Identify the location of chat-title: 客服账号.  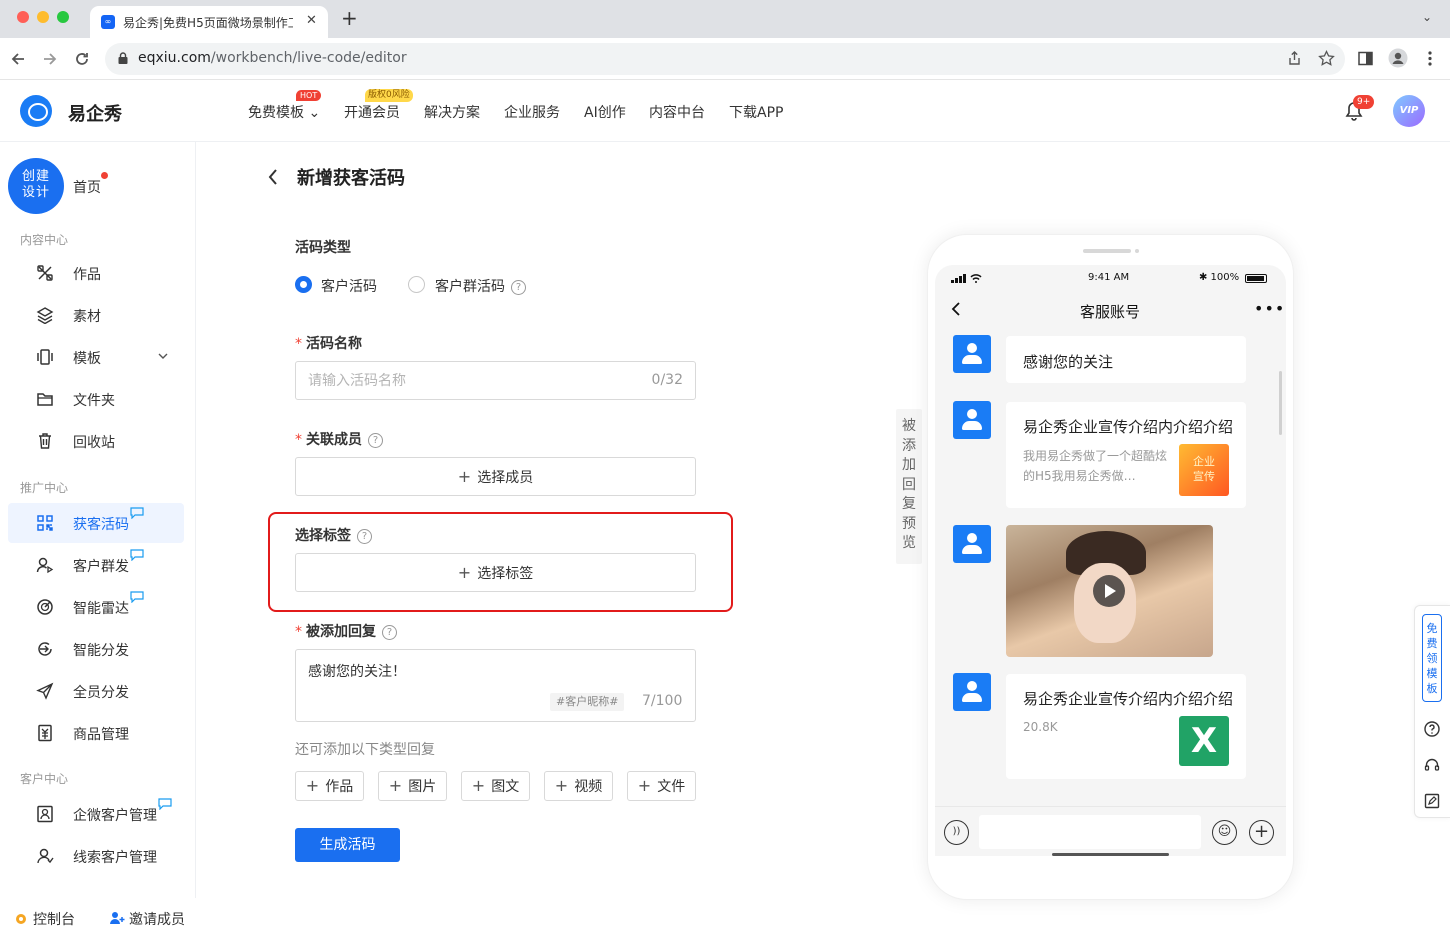
(1110, 312).